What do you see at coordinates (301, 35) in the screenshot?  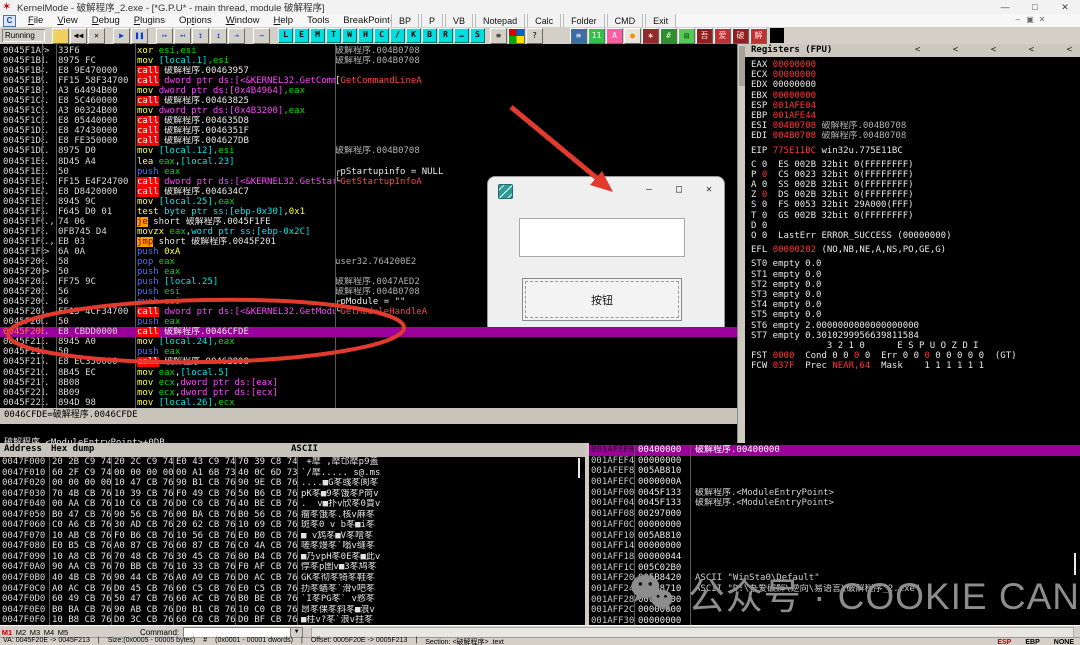 I see `letter-button-E: E` at bounding box center [301, 35].